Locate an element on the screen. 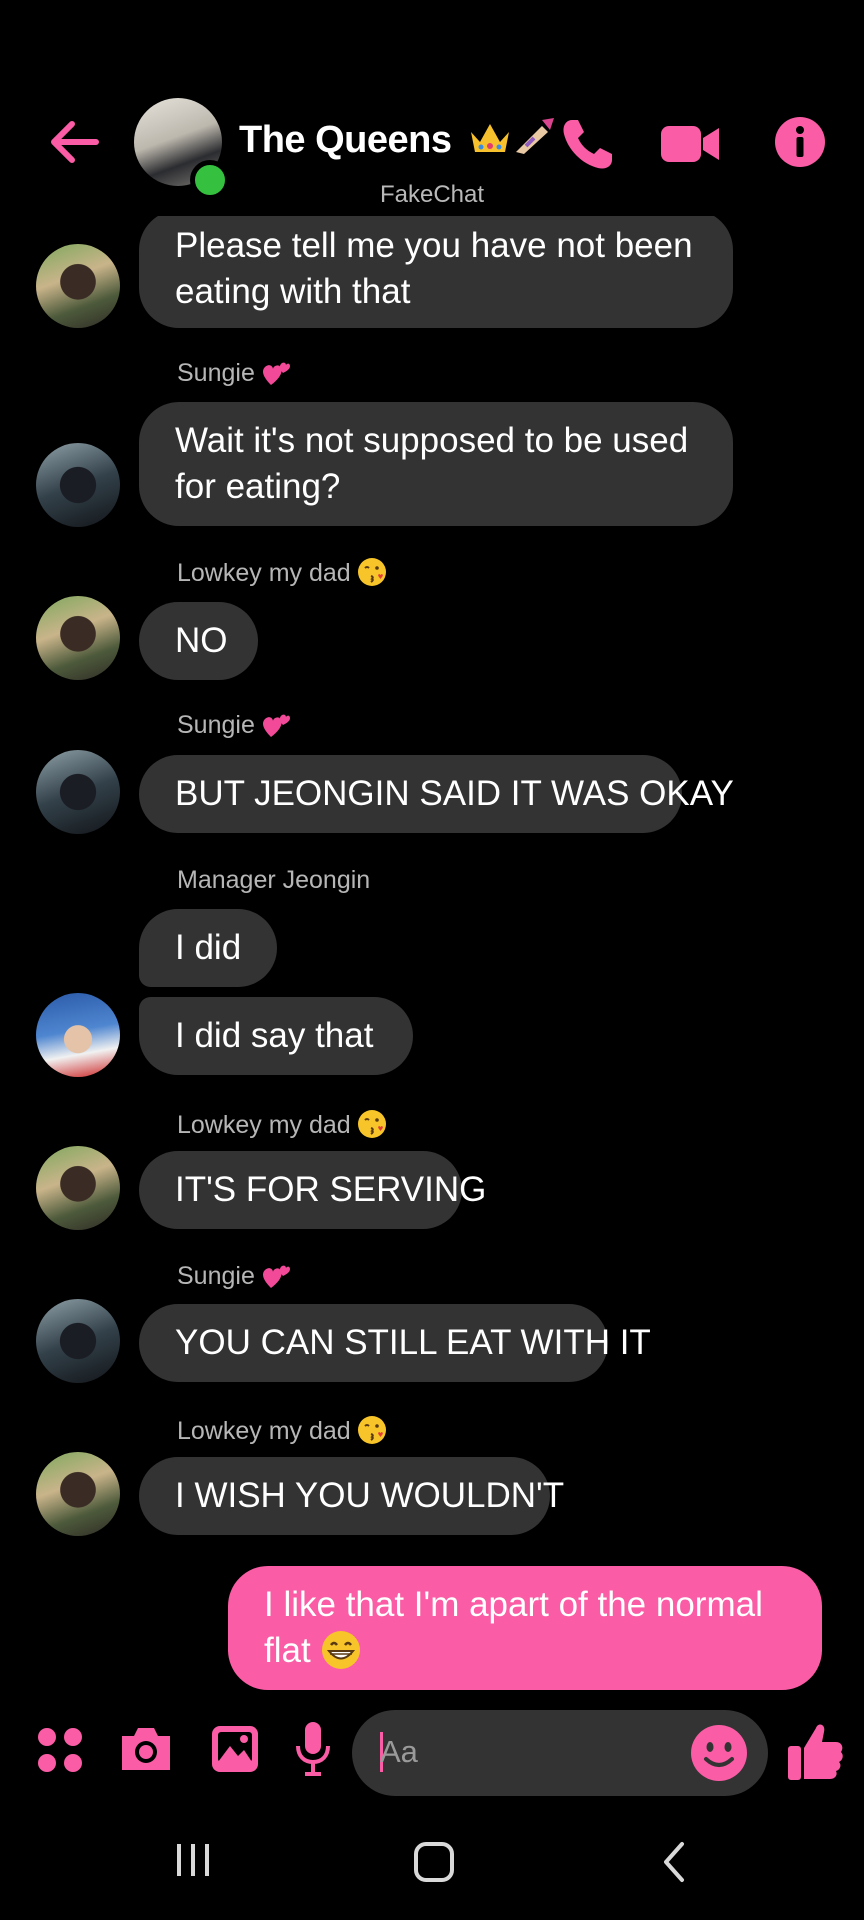 The height and width of the screenshot is (1920, 864). message-bubble: NO is located at coordinates (198, 641).